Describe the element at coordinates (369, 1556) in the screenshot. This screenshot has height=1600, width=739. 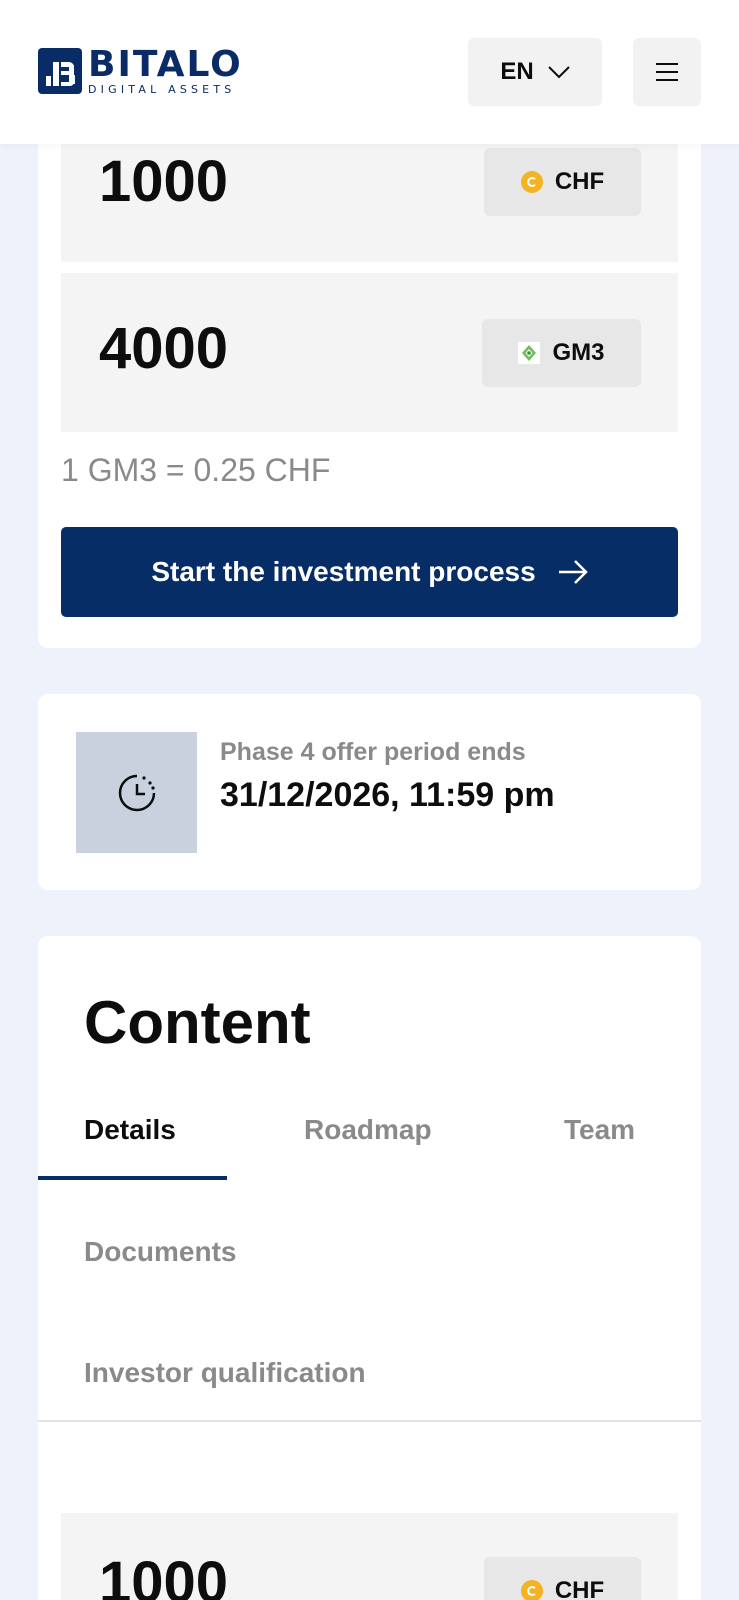
I see `bottom-pay-amount-field: 1000 CHF` at that location.